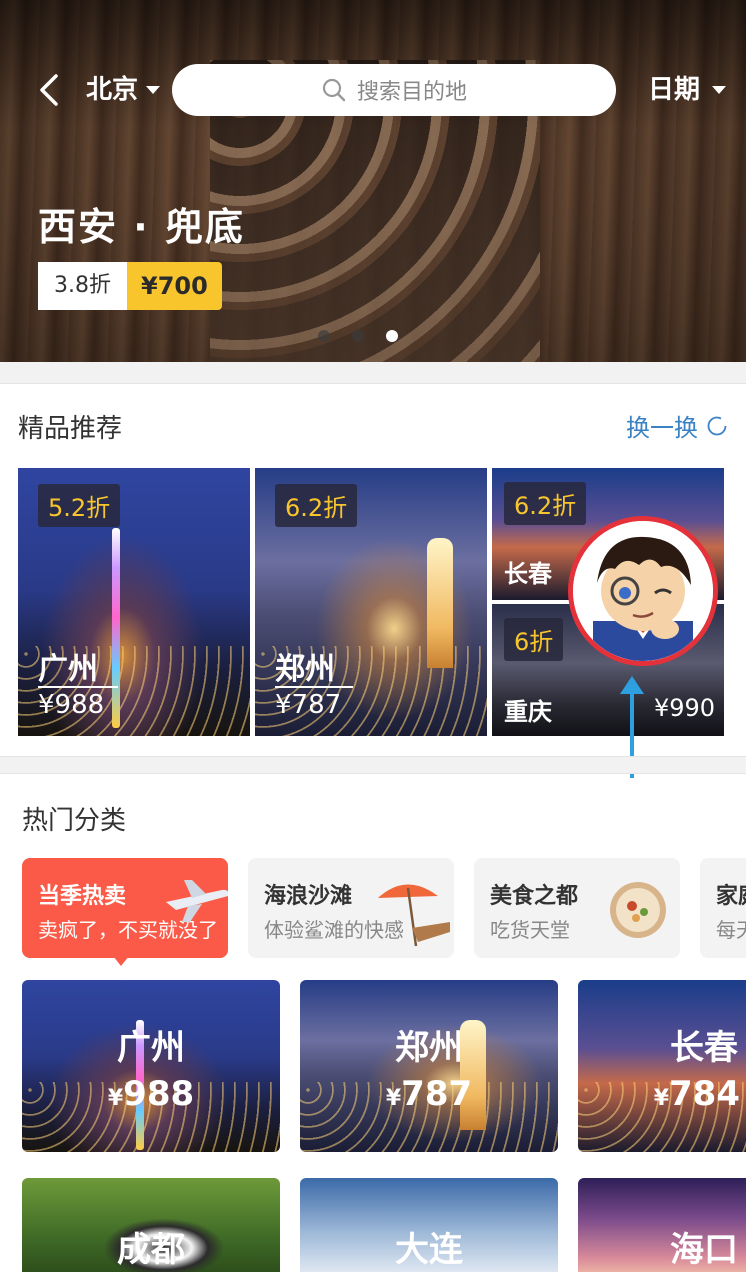 This screenshot has height=1272, width=746. Describe the element at coordinates (308, 896) in the screenshot. I see `category-title: 海浪沙滩` at that location.